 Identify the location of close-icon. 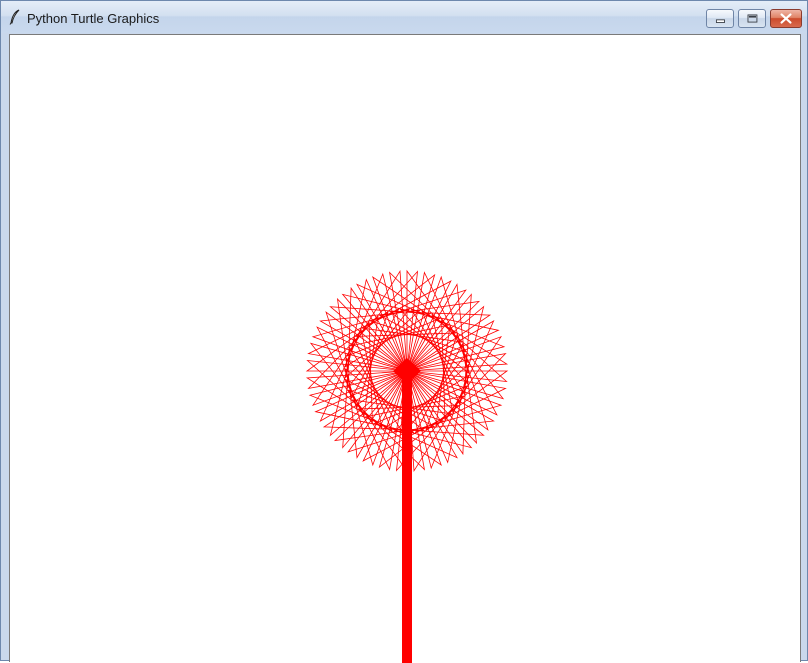
(786, 18).